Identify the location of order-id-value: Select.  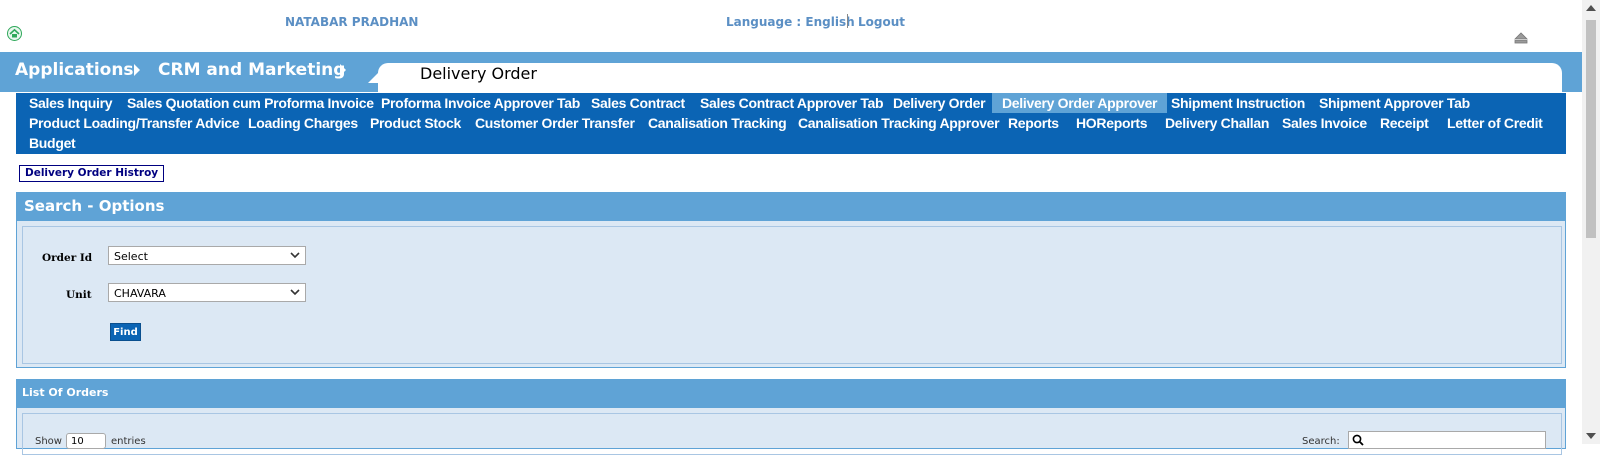
(131, 256).